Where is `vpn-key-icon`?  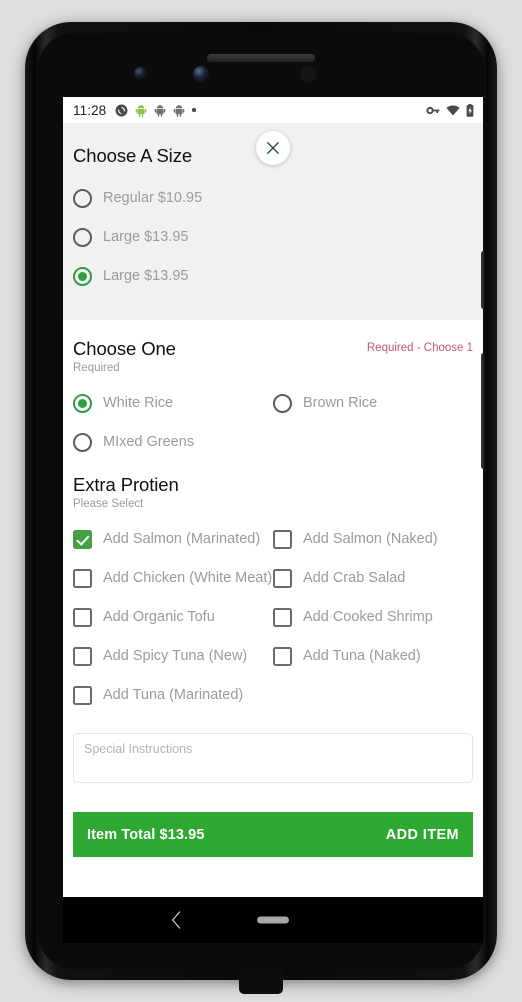
vpn-key-icon is located at coordinates (433, 110).